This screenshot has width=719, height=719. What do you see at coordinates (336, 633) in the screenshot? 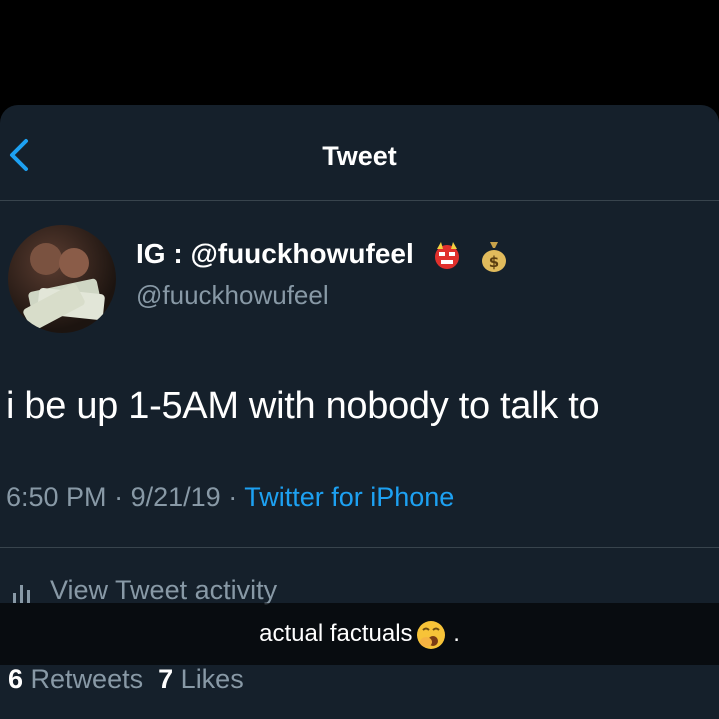
I see `caption-text: actual factuals` at bounding box center [336, 633].